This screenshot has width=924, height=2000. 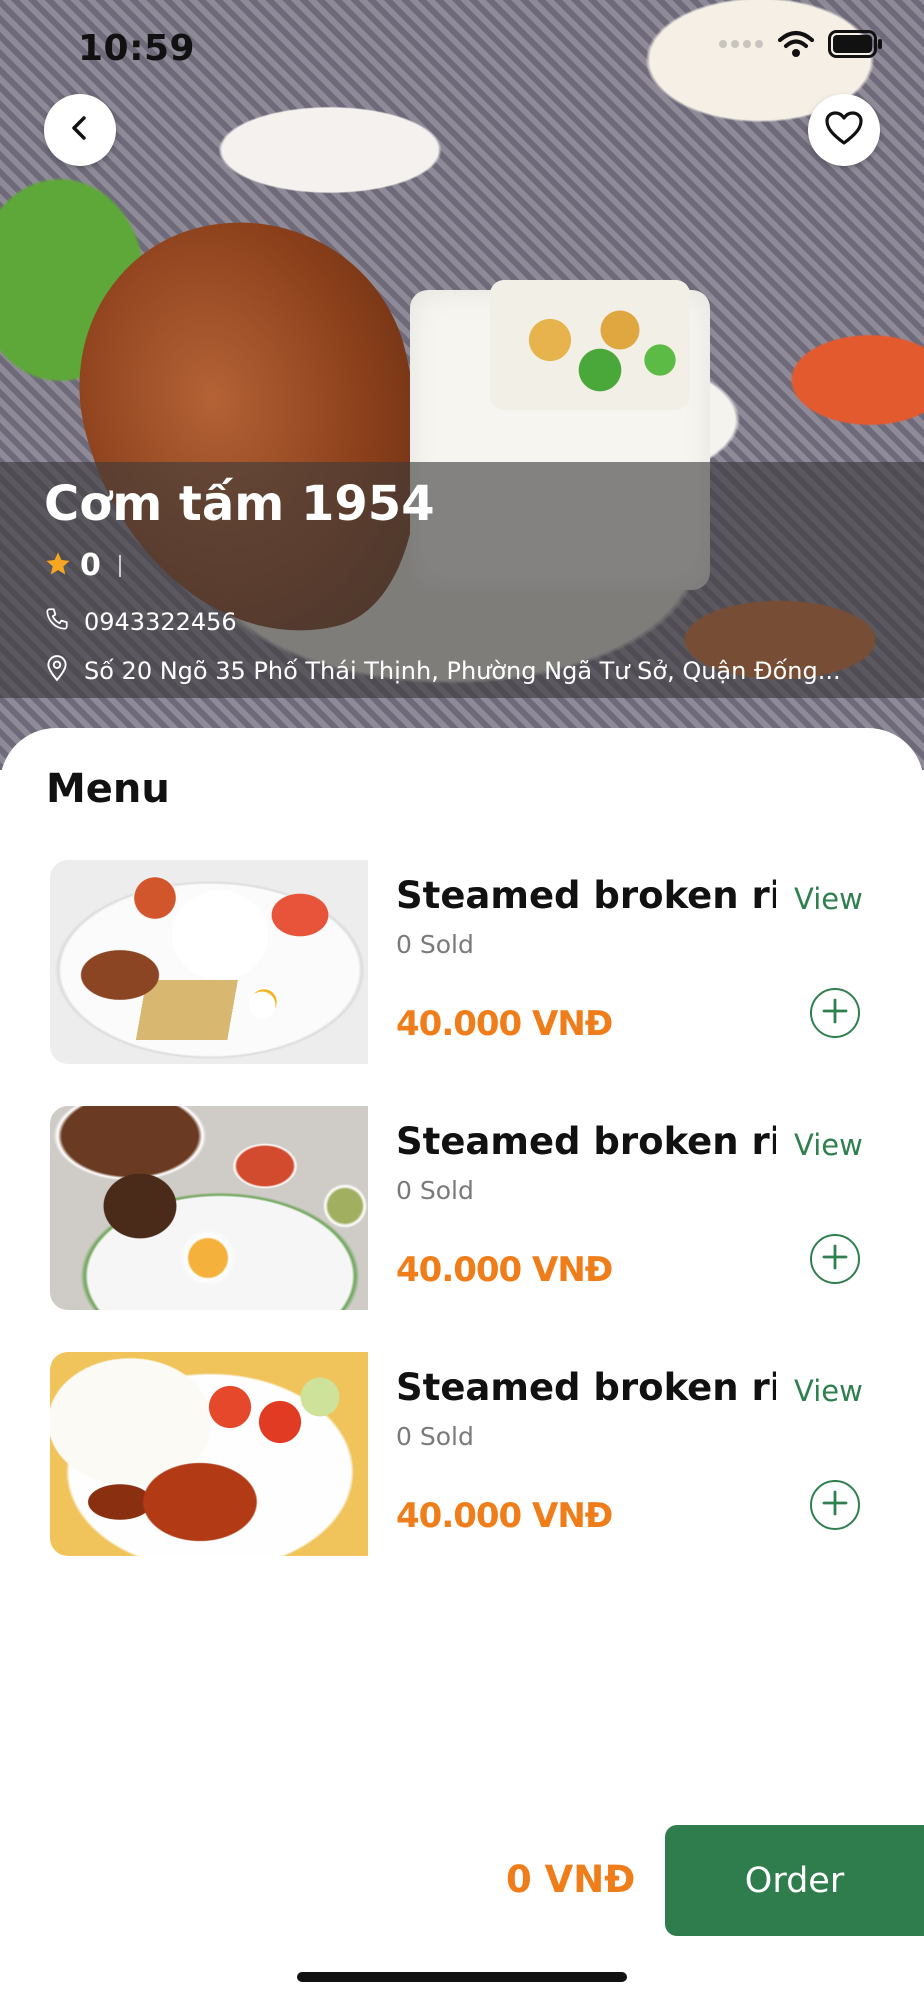 I want to click on status-bar: 10:59, so click(x=462, y=50).